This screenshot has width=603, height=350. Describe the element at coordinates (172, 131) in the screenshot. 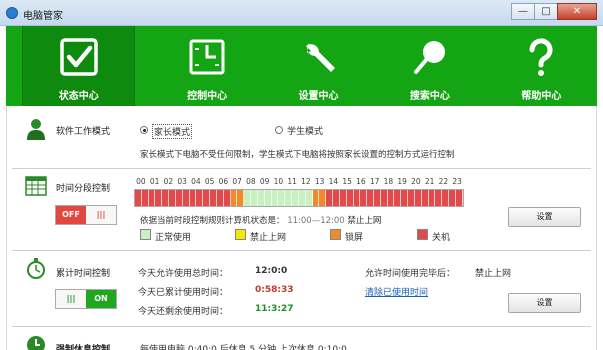

I see `mode-option-home: 家长模式` at that location.